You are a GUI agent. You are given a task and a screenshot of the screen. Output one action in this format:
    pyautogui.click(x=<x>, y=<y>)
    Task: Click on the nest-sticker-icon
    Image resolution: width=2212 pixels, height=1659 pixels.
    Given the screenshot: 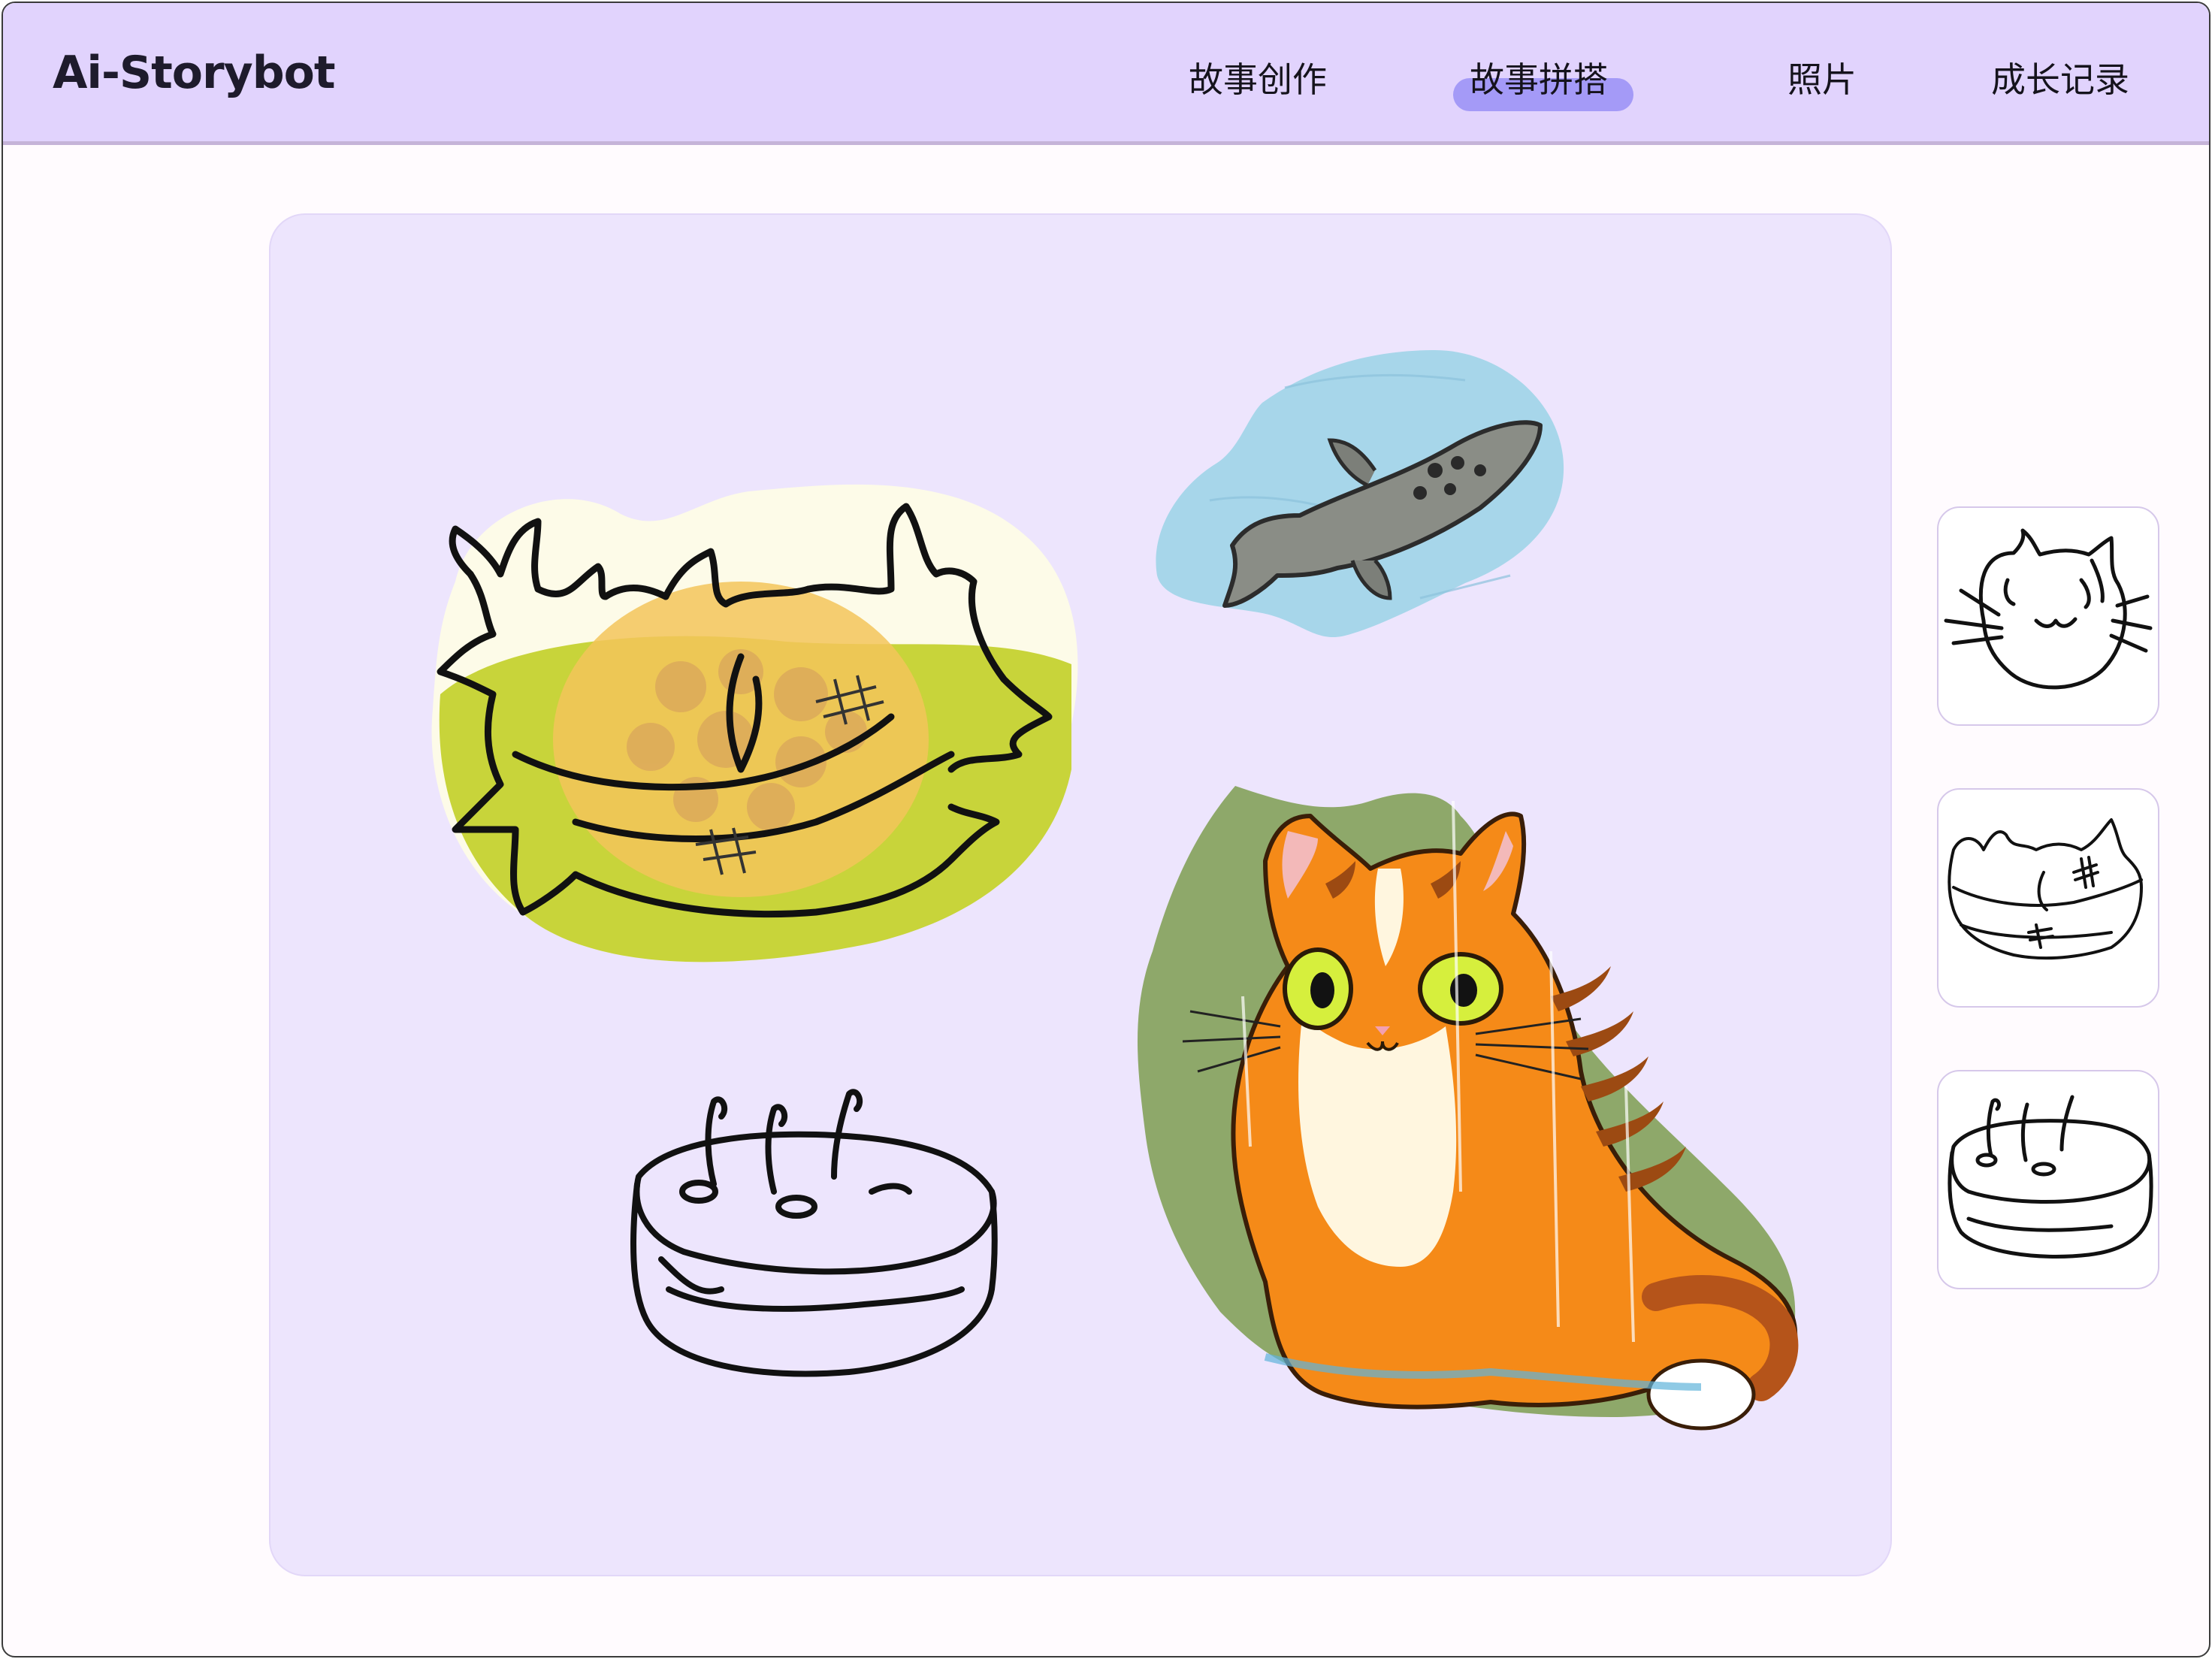 What is the action you would take?
    pyautogui.click(x=754, y=723)
    